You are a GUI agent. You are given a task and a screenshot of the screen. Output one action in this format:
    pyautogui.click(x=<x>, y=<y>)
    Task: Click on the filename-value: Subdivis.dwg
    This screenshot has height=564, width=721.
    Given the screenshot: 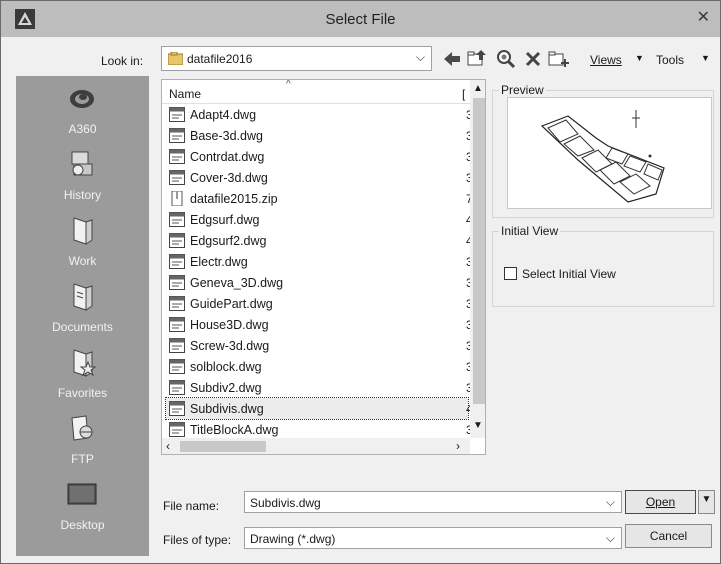 What is the action you would take?
    pyautogui.click(x=285, y=503)
    